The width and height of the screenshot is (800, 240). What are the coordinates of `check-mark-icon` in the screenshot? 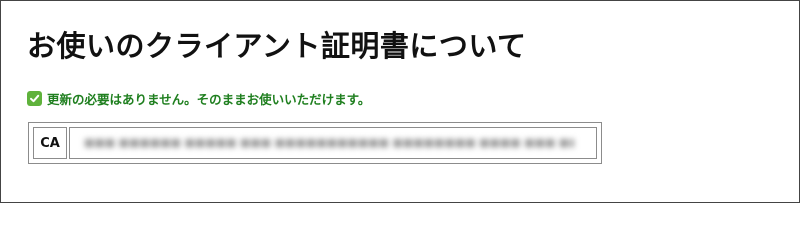 It's located at (34, 98).